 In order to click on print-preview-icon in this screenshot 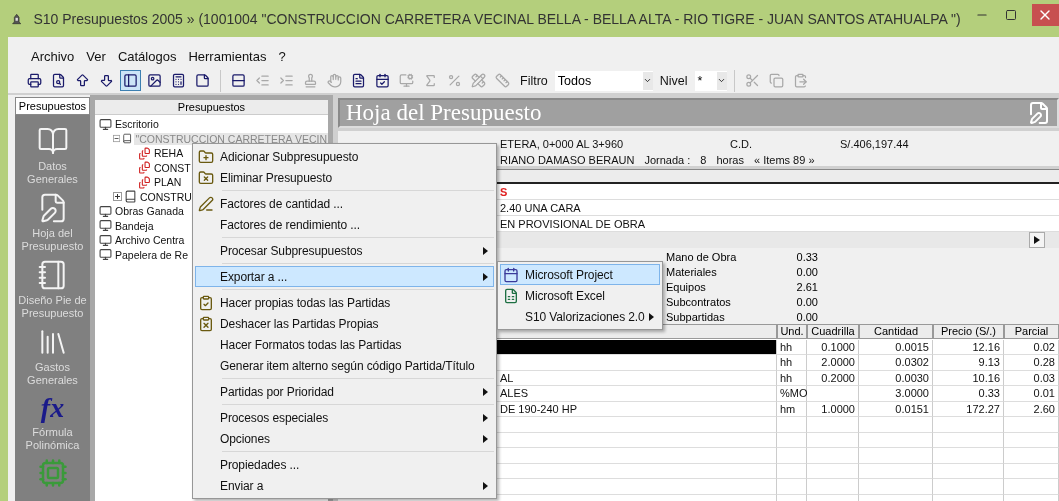, I will do `click(58, 80)`.